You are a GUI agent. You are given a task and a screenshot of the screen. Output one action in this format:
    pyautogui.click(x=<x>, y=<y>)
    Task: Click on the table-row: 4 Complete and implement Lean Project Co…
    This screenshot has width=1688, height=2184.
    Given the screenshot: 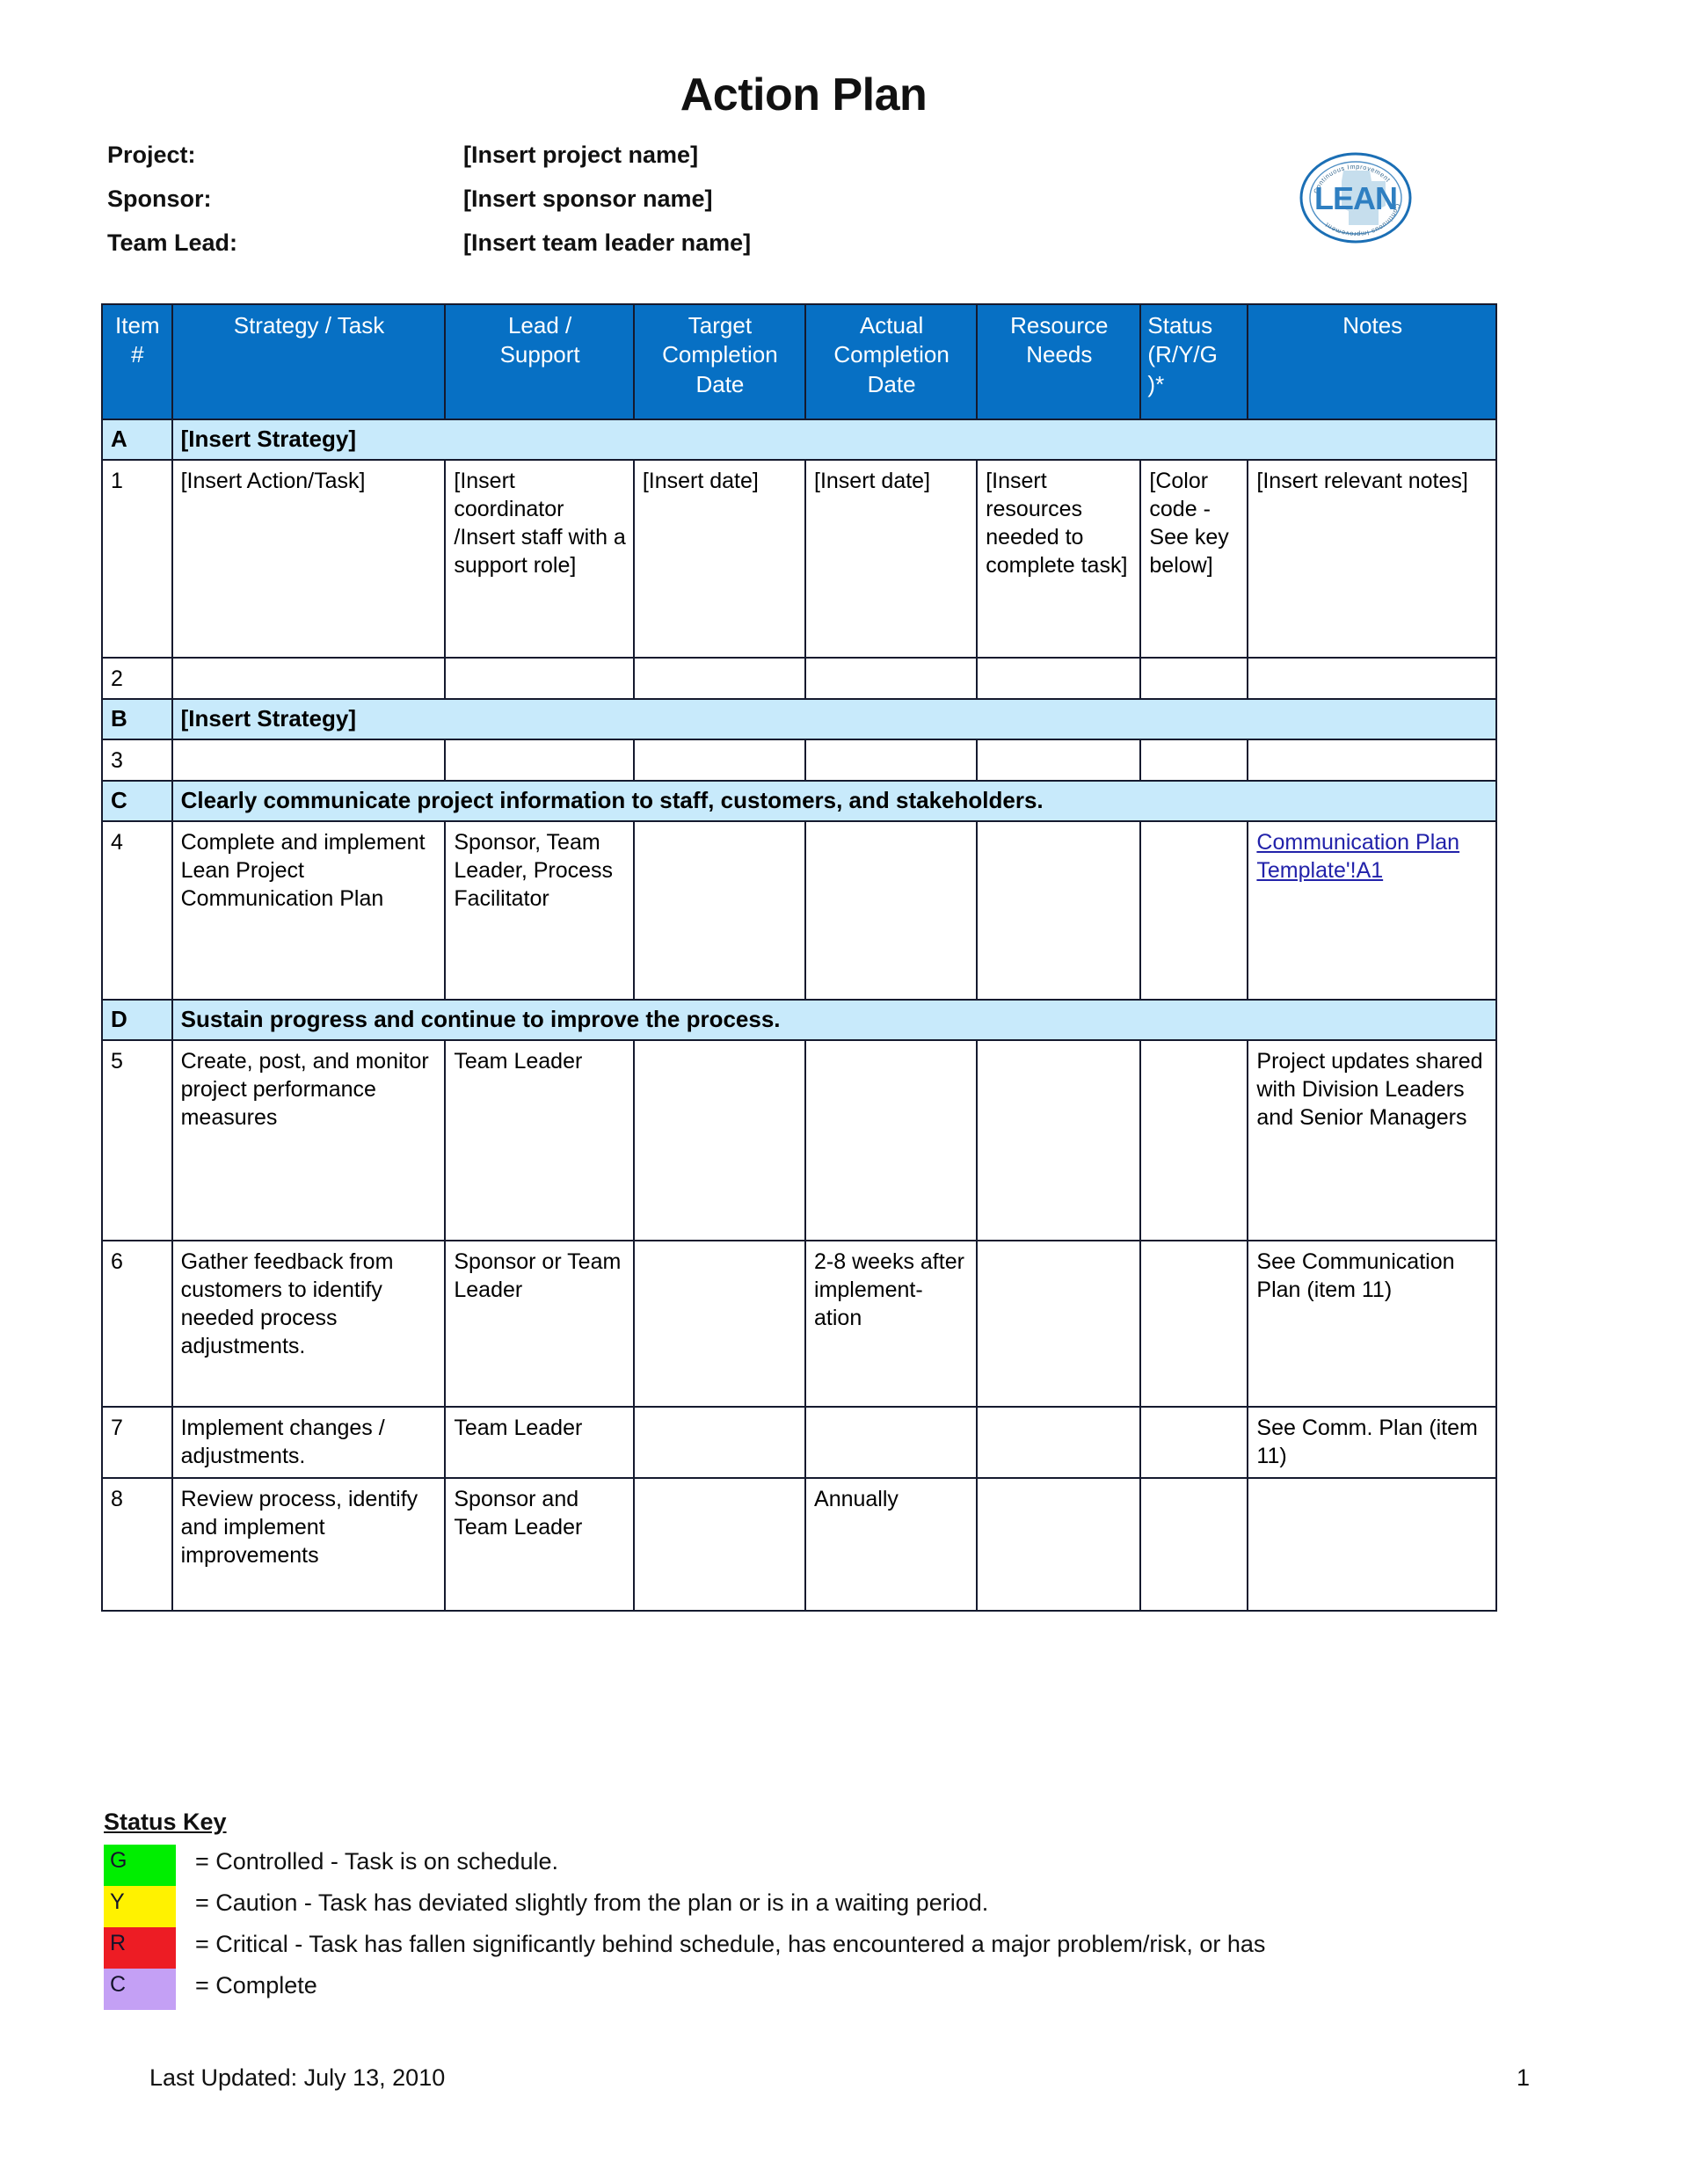 What is the action you would take?
    pyautogui.click(x=799, y=910)
    